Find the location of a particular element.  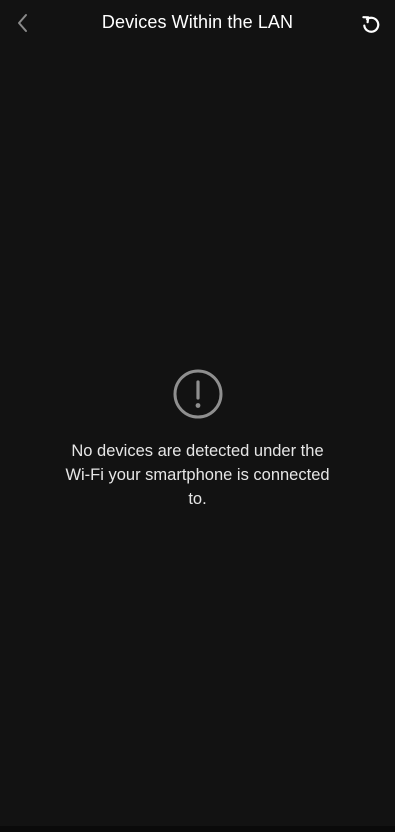

refresh-icon is located at coordinates (371, 24).